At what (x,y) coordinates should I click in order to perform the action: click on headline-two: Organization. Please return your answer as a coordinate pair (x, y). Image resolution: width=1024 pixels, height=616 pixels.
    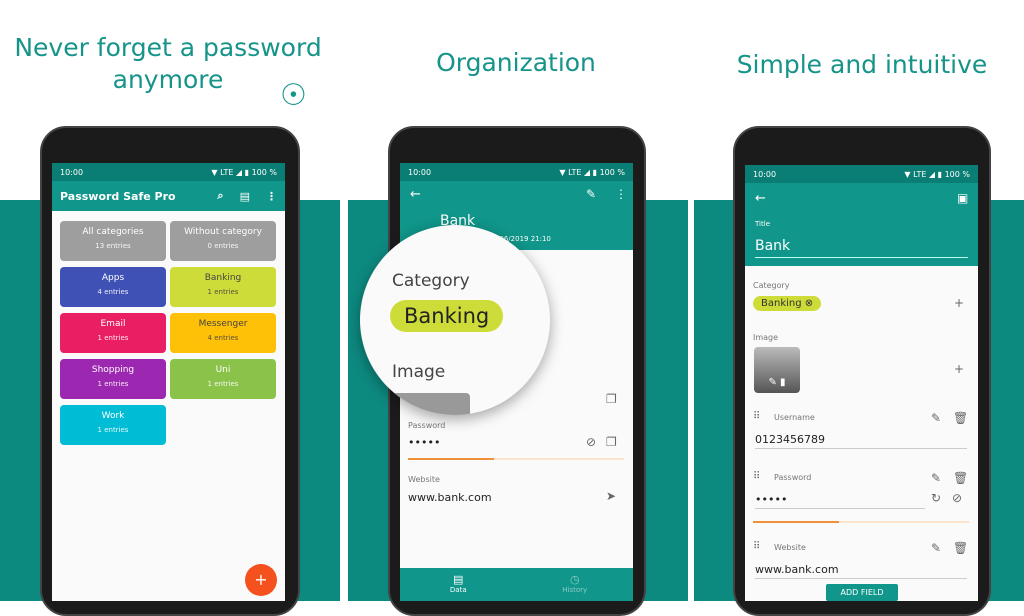
    Looking at the image, I should click on (516, 62).